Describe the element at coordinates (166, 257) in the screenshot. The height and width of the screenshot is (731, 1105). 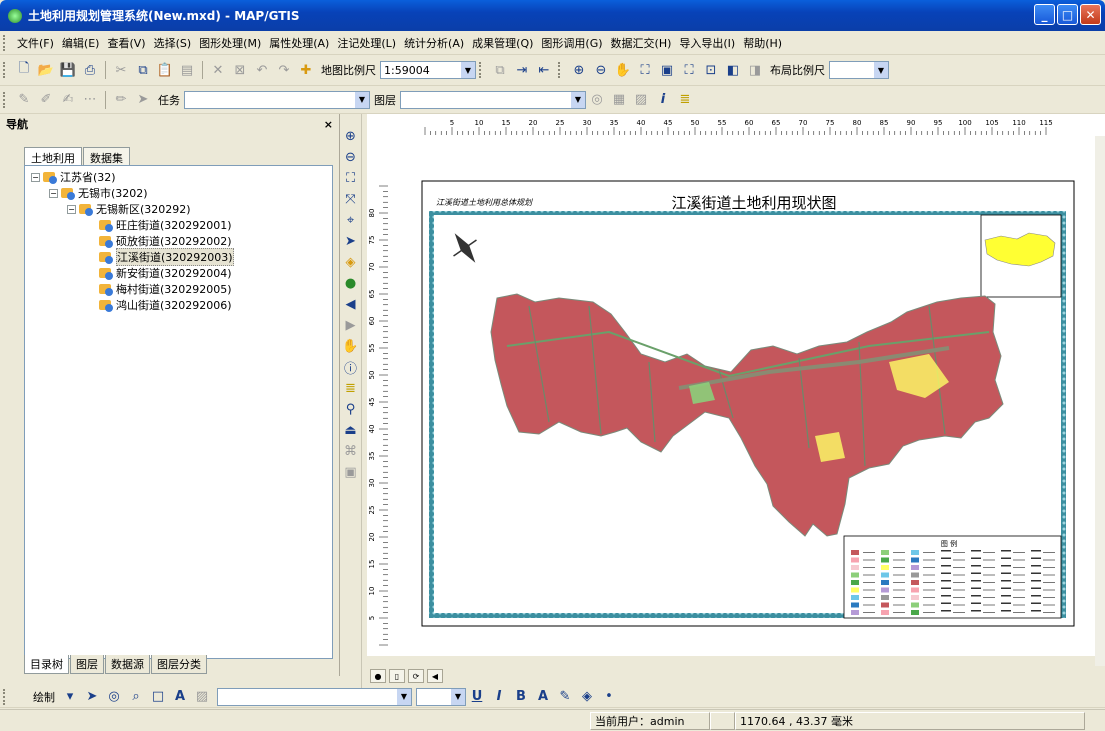
I see `tree-node-selected: 江溪街道(320292003)` at that location.